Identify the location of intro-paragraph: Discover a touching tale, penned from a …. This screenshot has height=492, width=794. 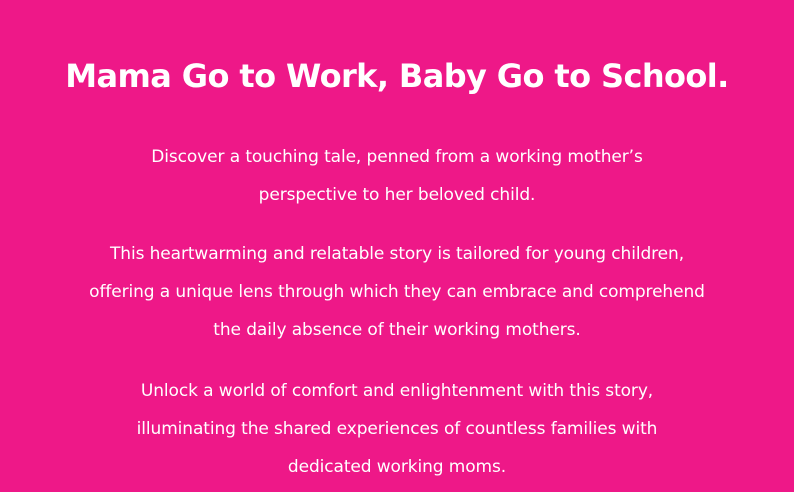
(397, 176).